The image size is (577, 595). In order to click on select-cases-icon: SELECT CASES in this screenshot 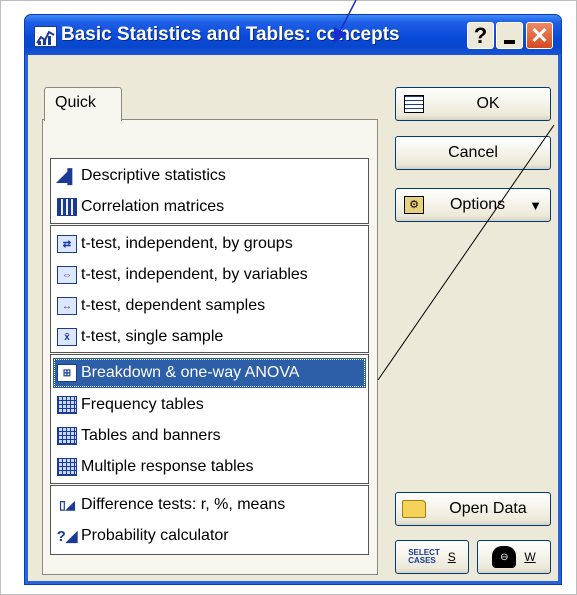, I will do `click(424, 557)`.